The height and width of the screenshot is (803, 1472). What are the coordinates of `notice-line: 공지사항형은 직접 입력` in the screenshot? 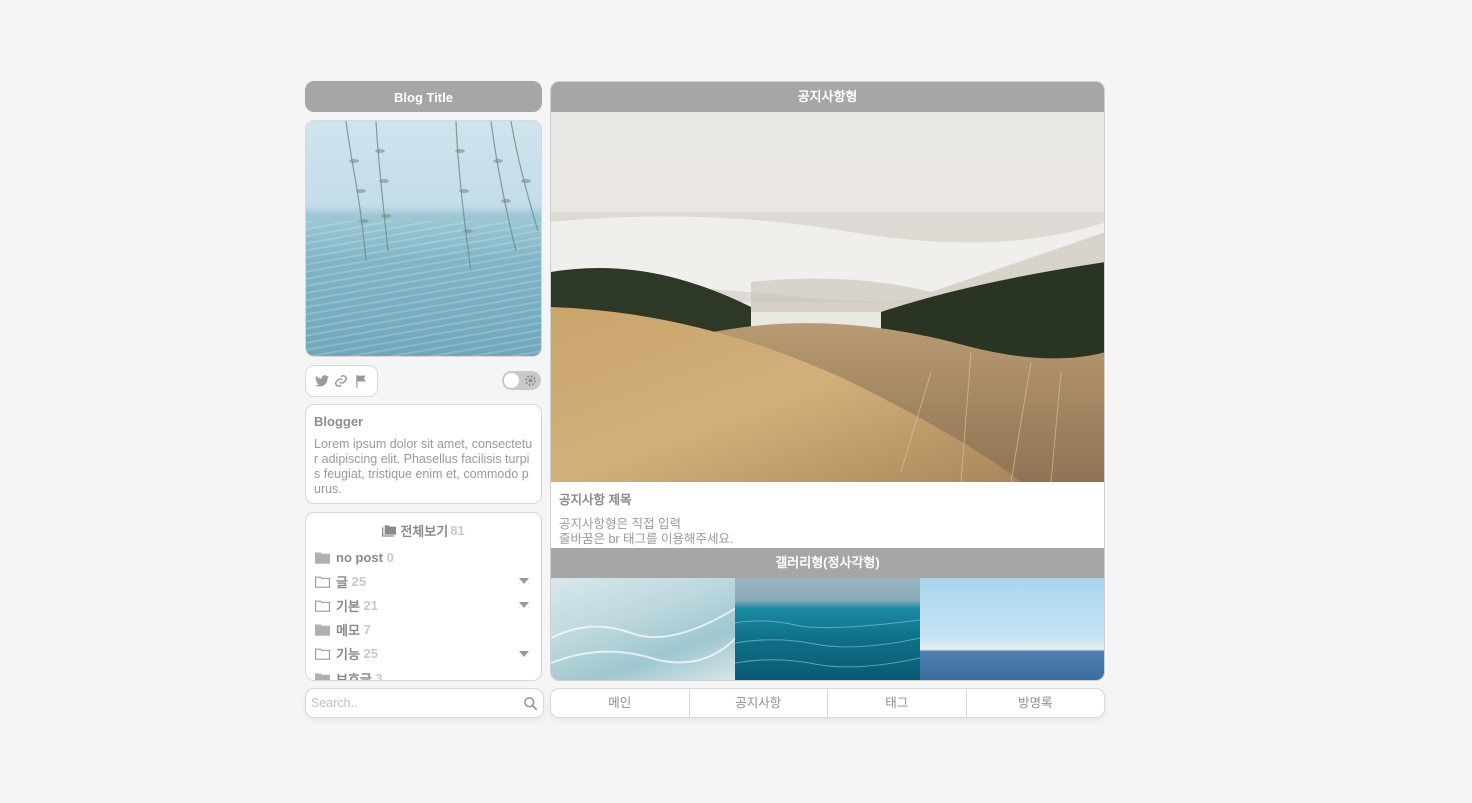 It's located at (620, 524).